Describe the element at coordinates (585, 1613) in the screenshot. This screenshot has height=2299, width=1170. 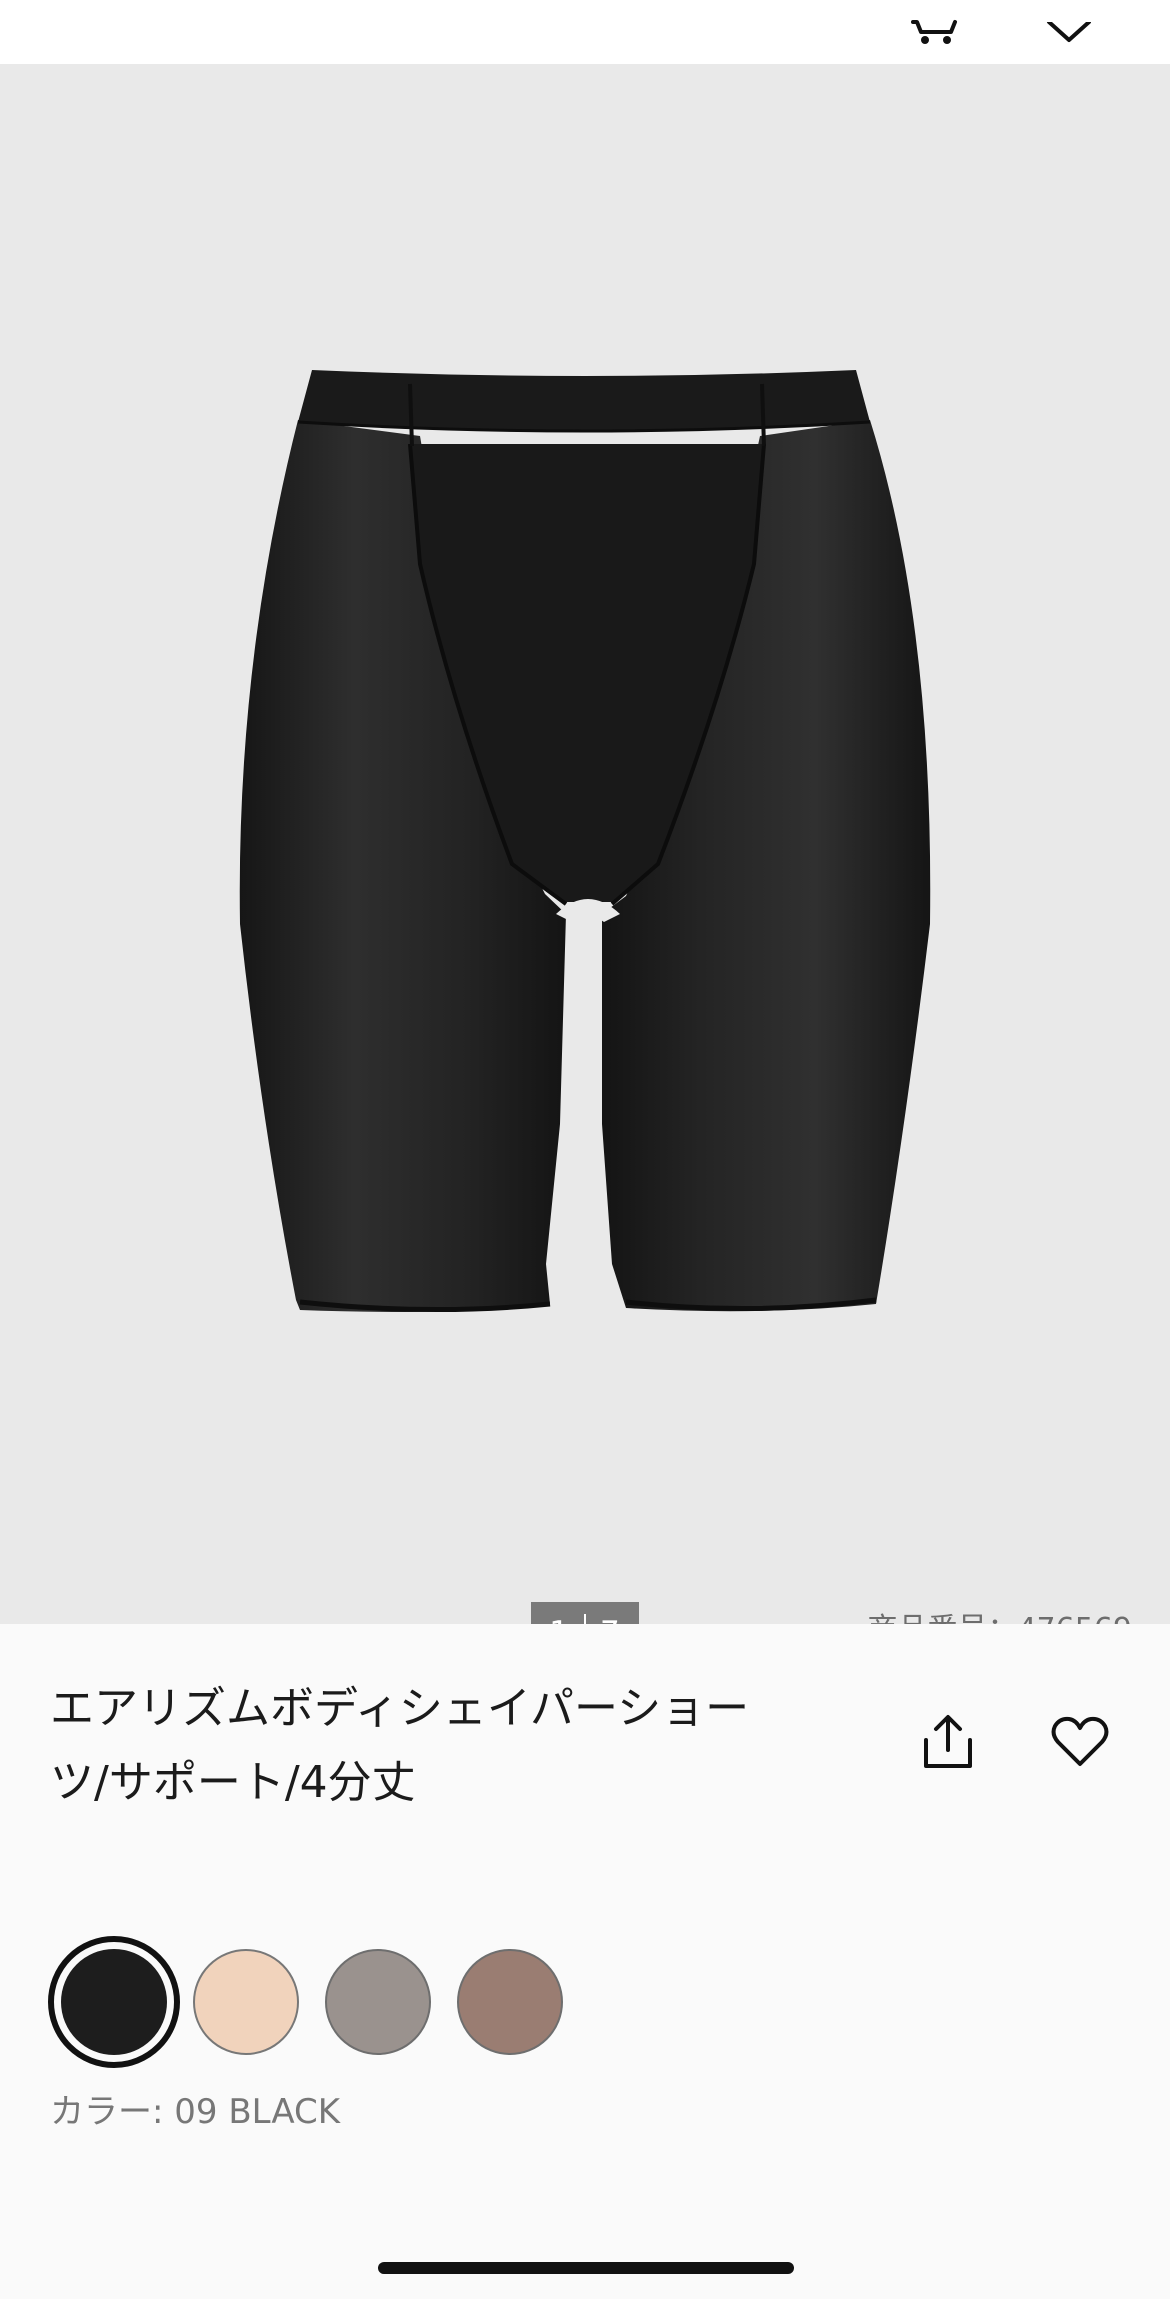
I see `image-pager: 1 7` at that location.